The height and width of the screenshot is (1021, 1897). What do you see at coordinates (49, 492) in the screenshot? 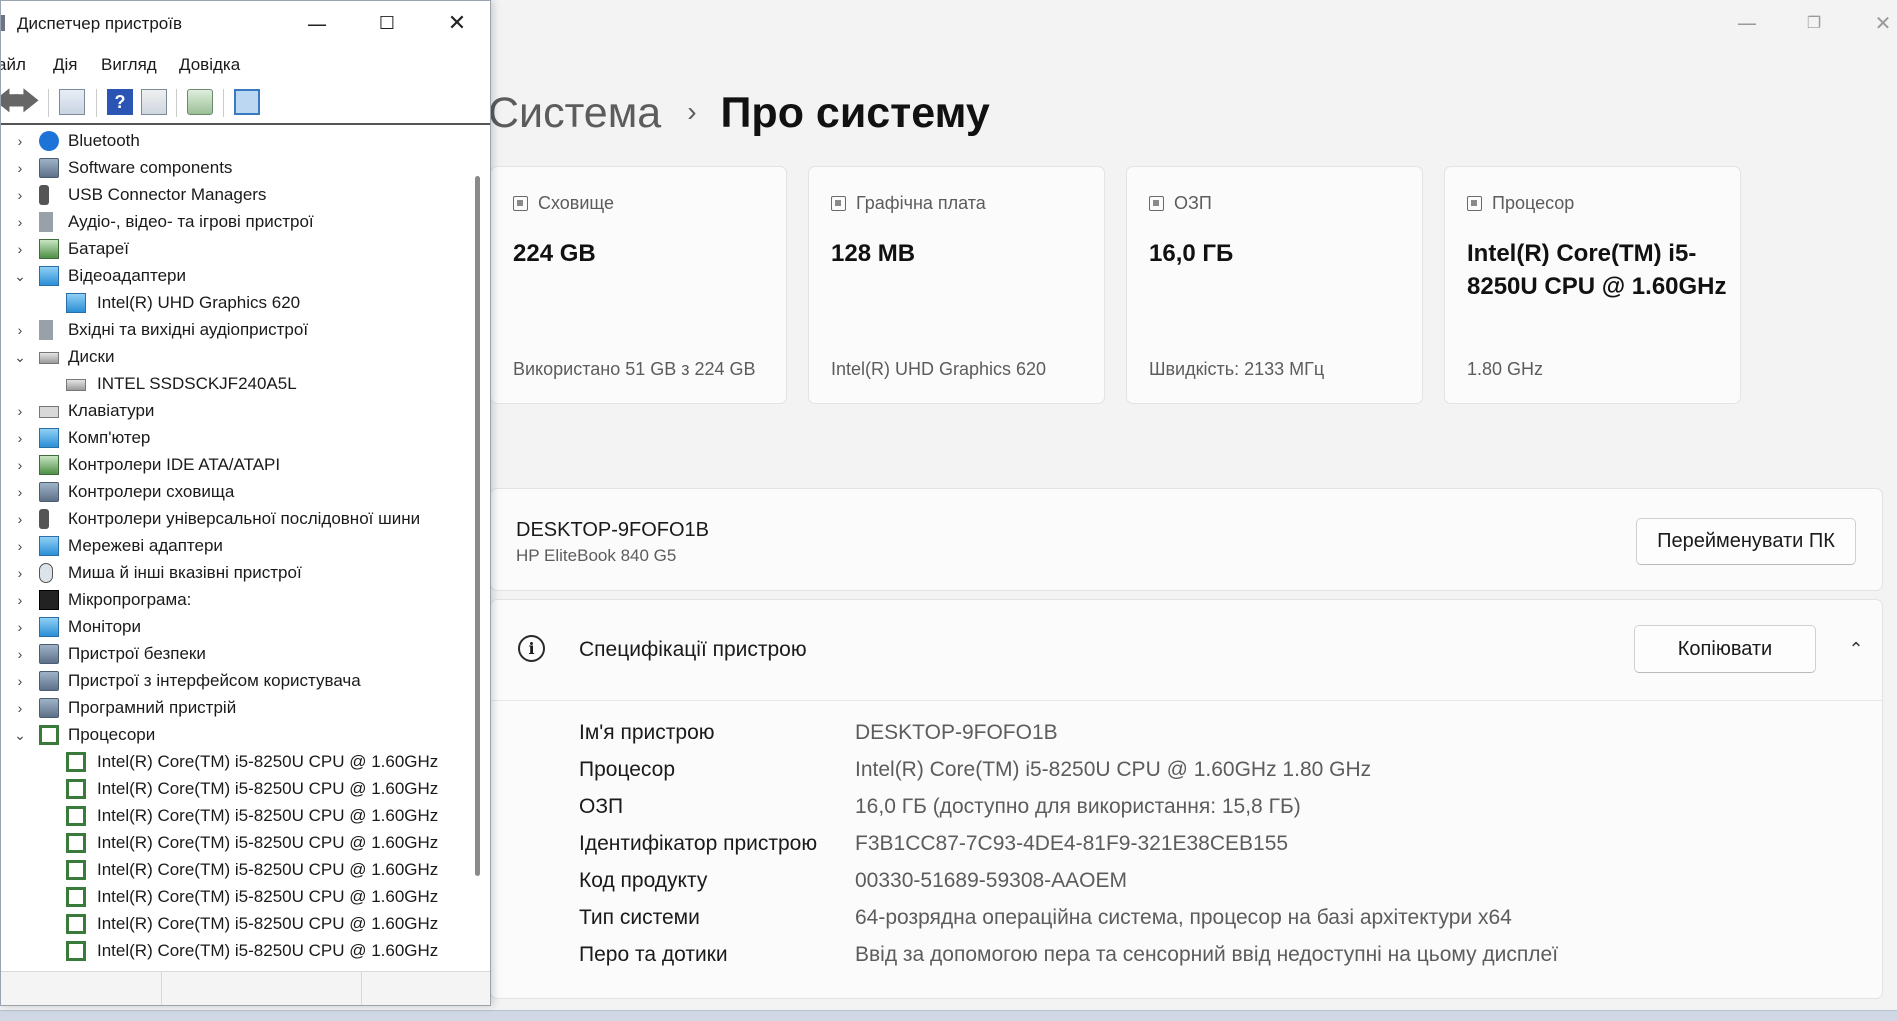
I see `storage-controller-icon` at bounding box center [49, 492].